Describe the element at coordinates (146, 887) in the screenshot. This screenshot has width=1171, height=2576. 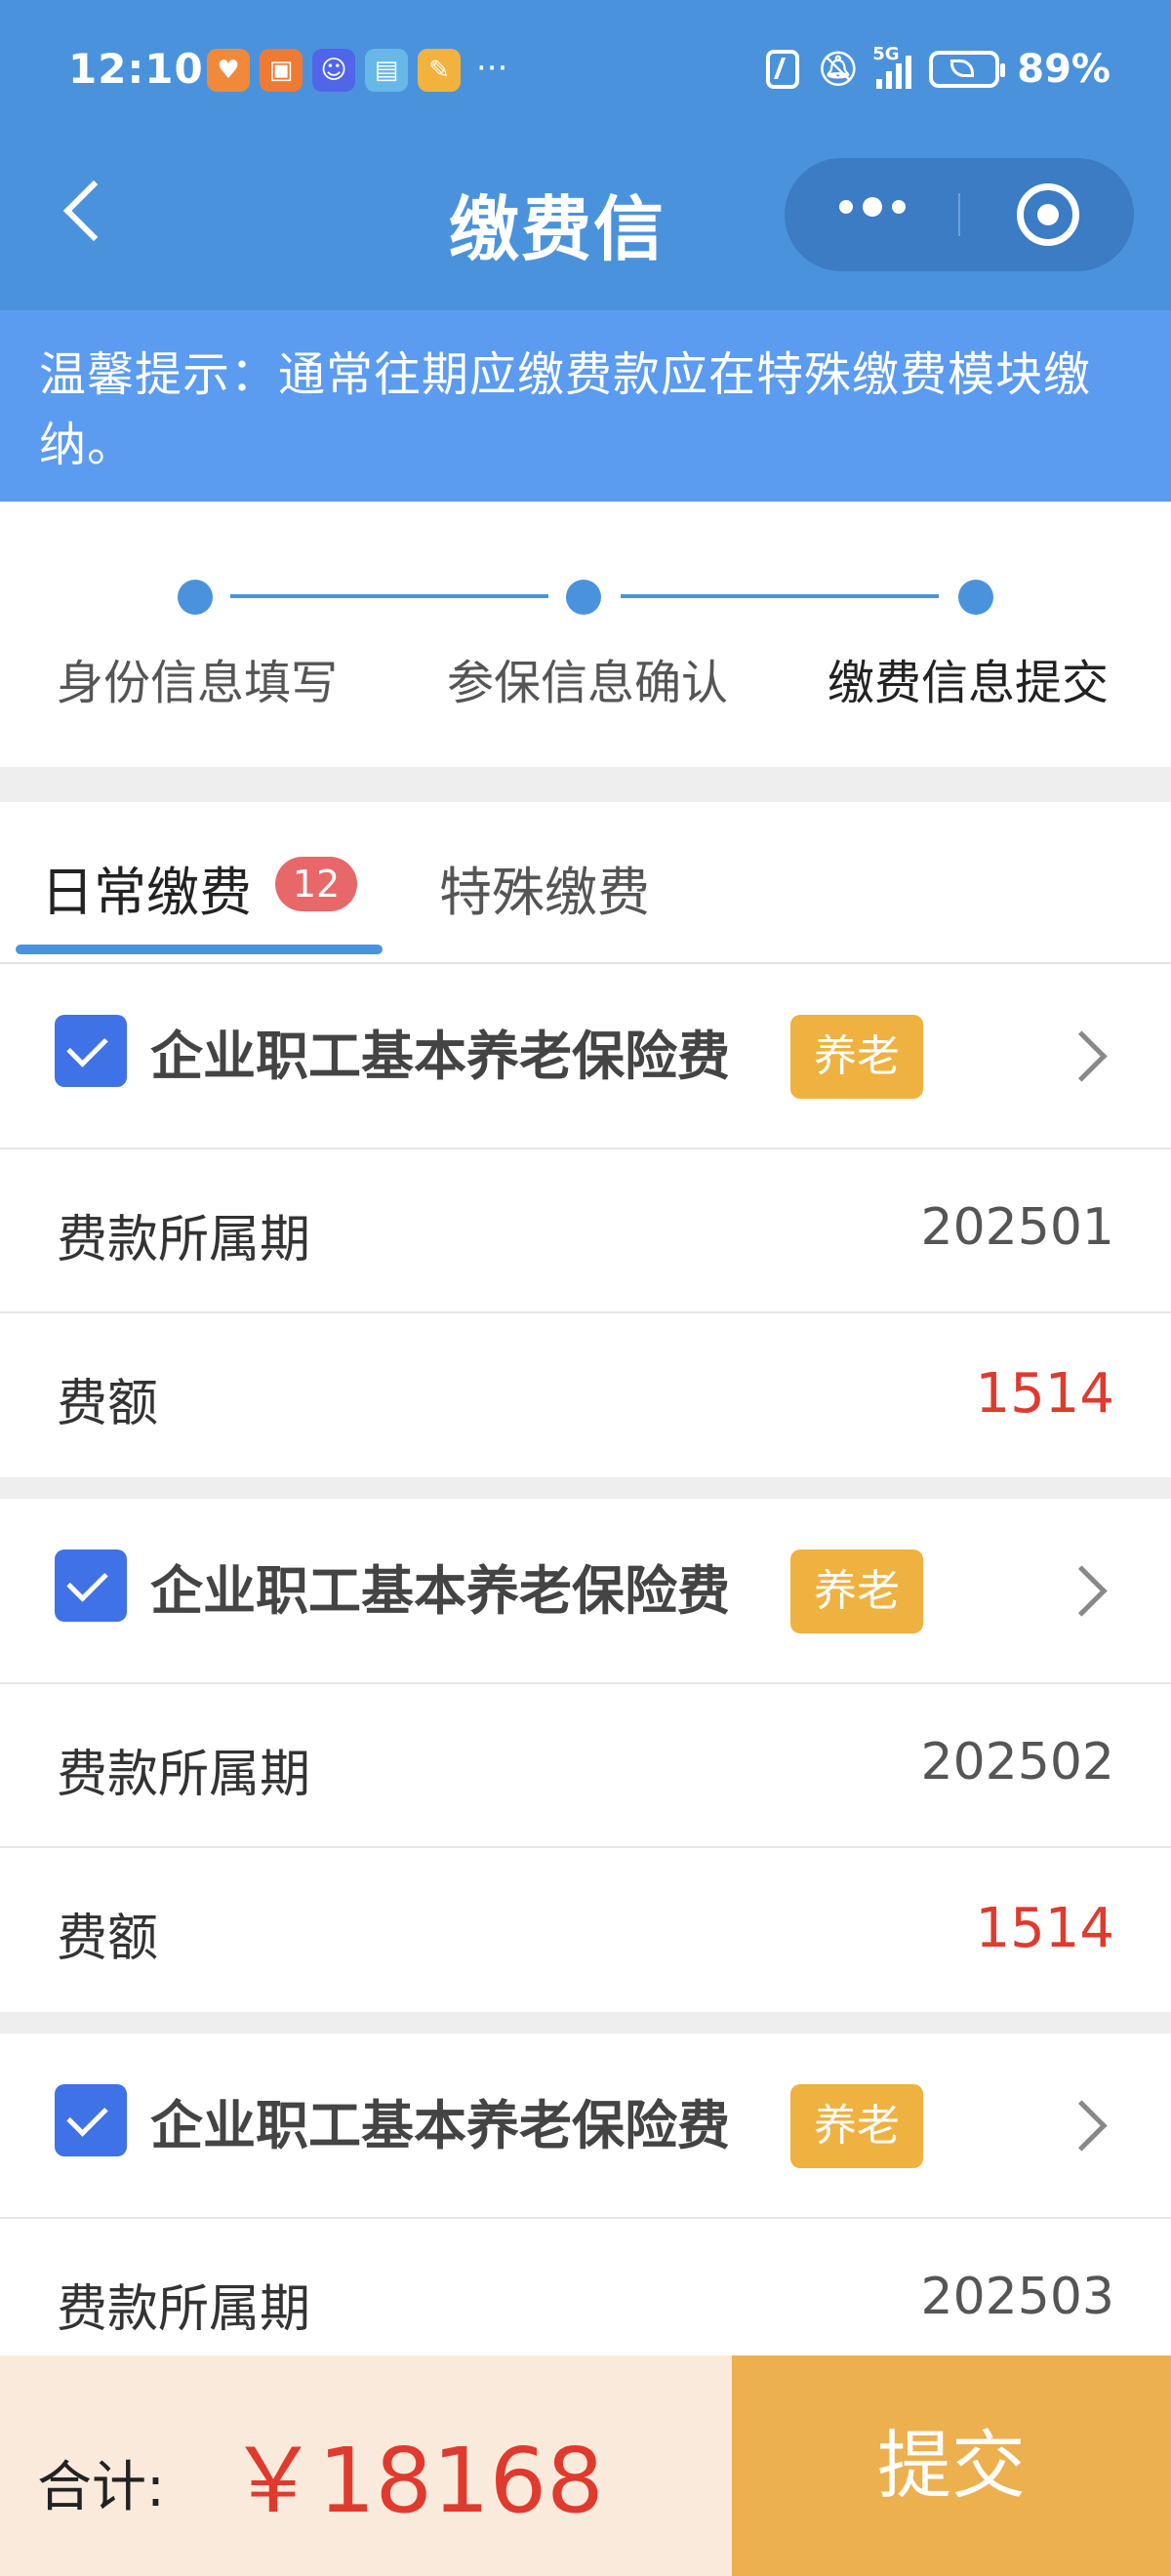
I see `tab-daily-payment: 日常缴费` at that location.